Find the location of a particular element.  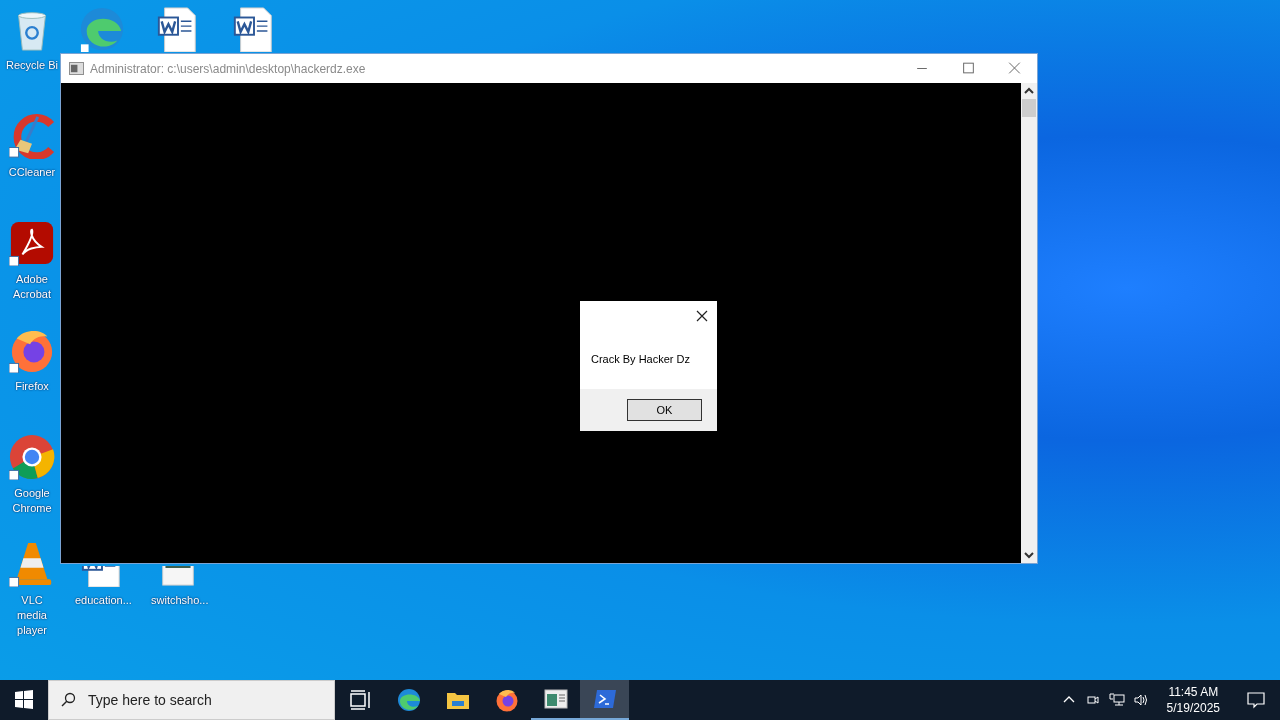

search-icon is located at coordinates (68, 700).